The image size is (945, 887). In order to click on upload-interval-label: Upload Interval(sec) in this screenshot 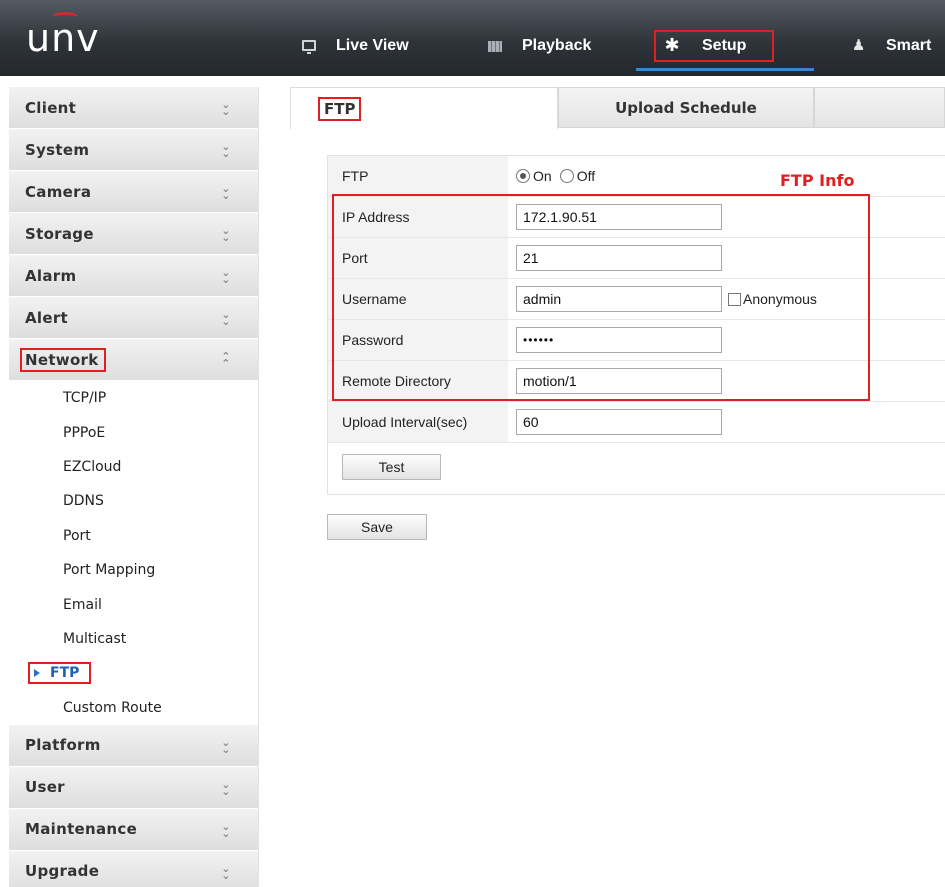, I will do `click(418, 422)`.